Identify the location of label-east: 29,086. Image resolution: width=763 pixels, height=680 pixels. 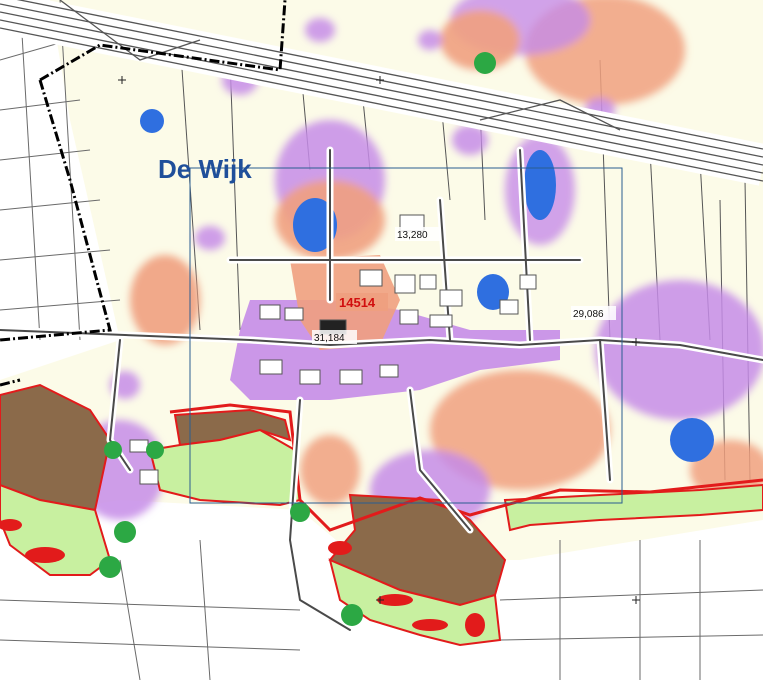
(588, 314).